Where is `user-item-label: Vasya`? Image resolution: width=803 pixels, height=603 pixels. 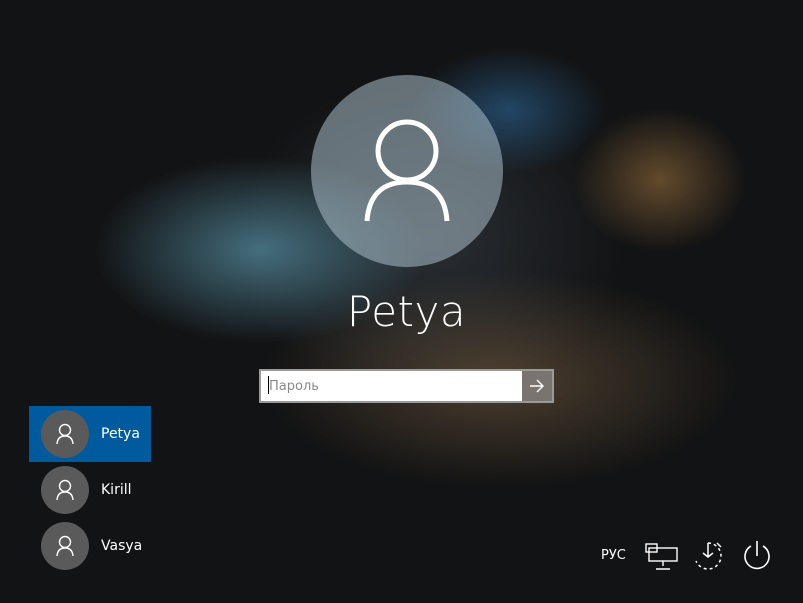
user-item-label: Vasya is located at coordinates (122, 546).